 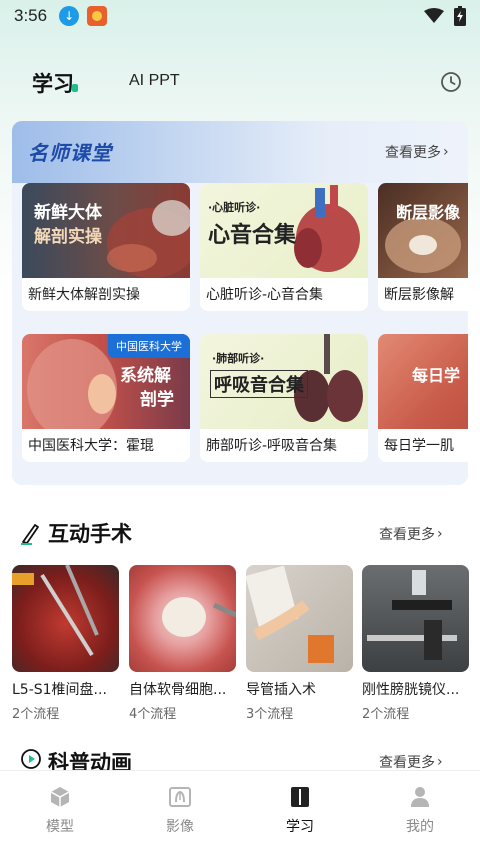 I want to click on app-notification-icon, so click(x=97, y=16).